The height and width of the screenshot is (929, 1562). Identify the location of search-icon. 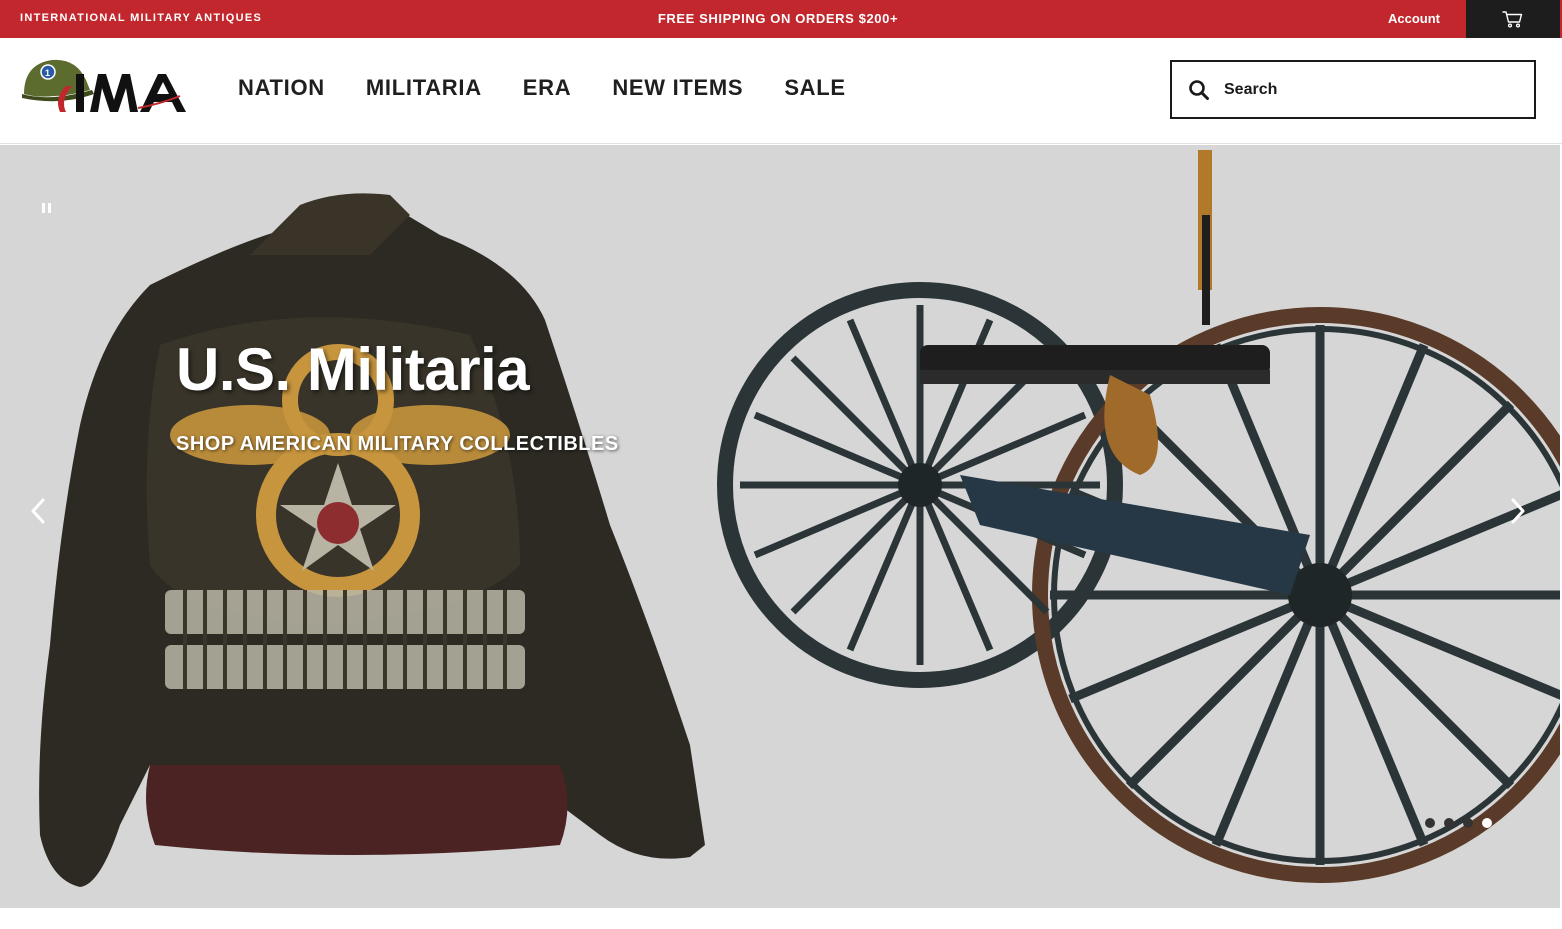
(1199, 90).